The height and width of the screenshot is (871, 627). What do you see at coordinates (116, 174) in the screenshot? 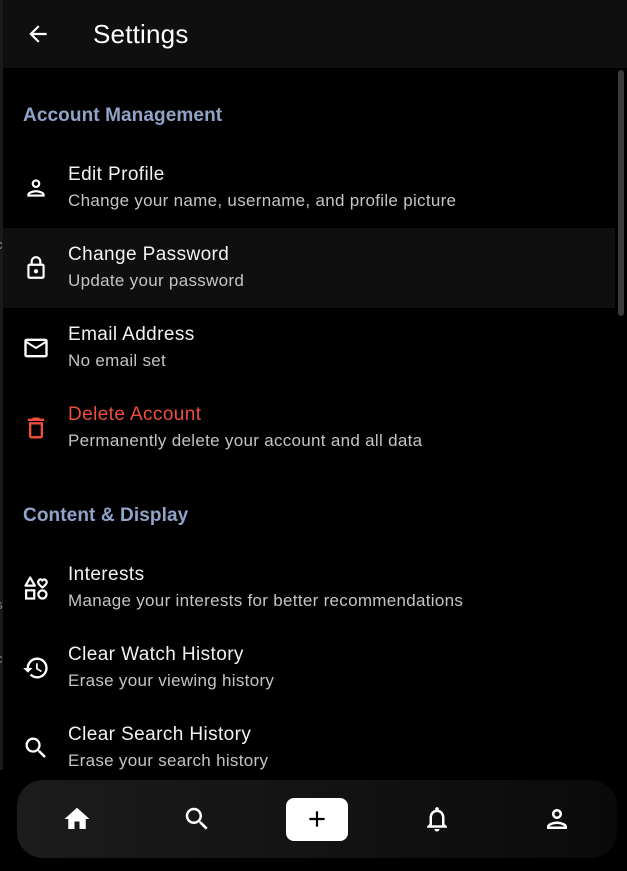
I see `item-title: Edit Profile` at bounding box center [116, 174].